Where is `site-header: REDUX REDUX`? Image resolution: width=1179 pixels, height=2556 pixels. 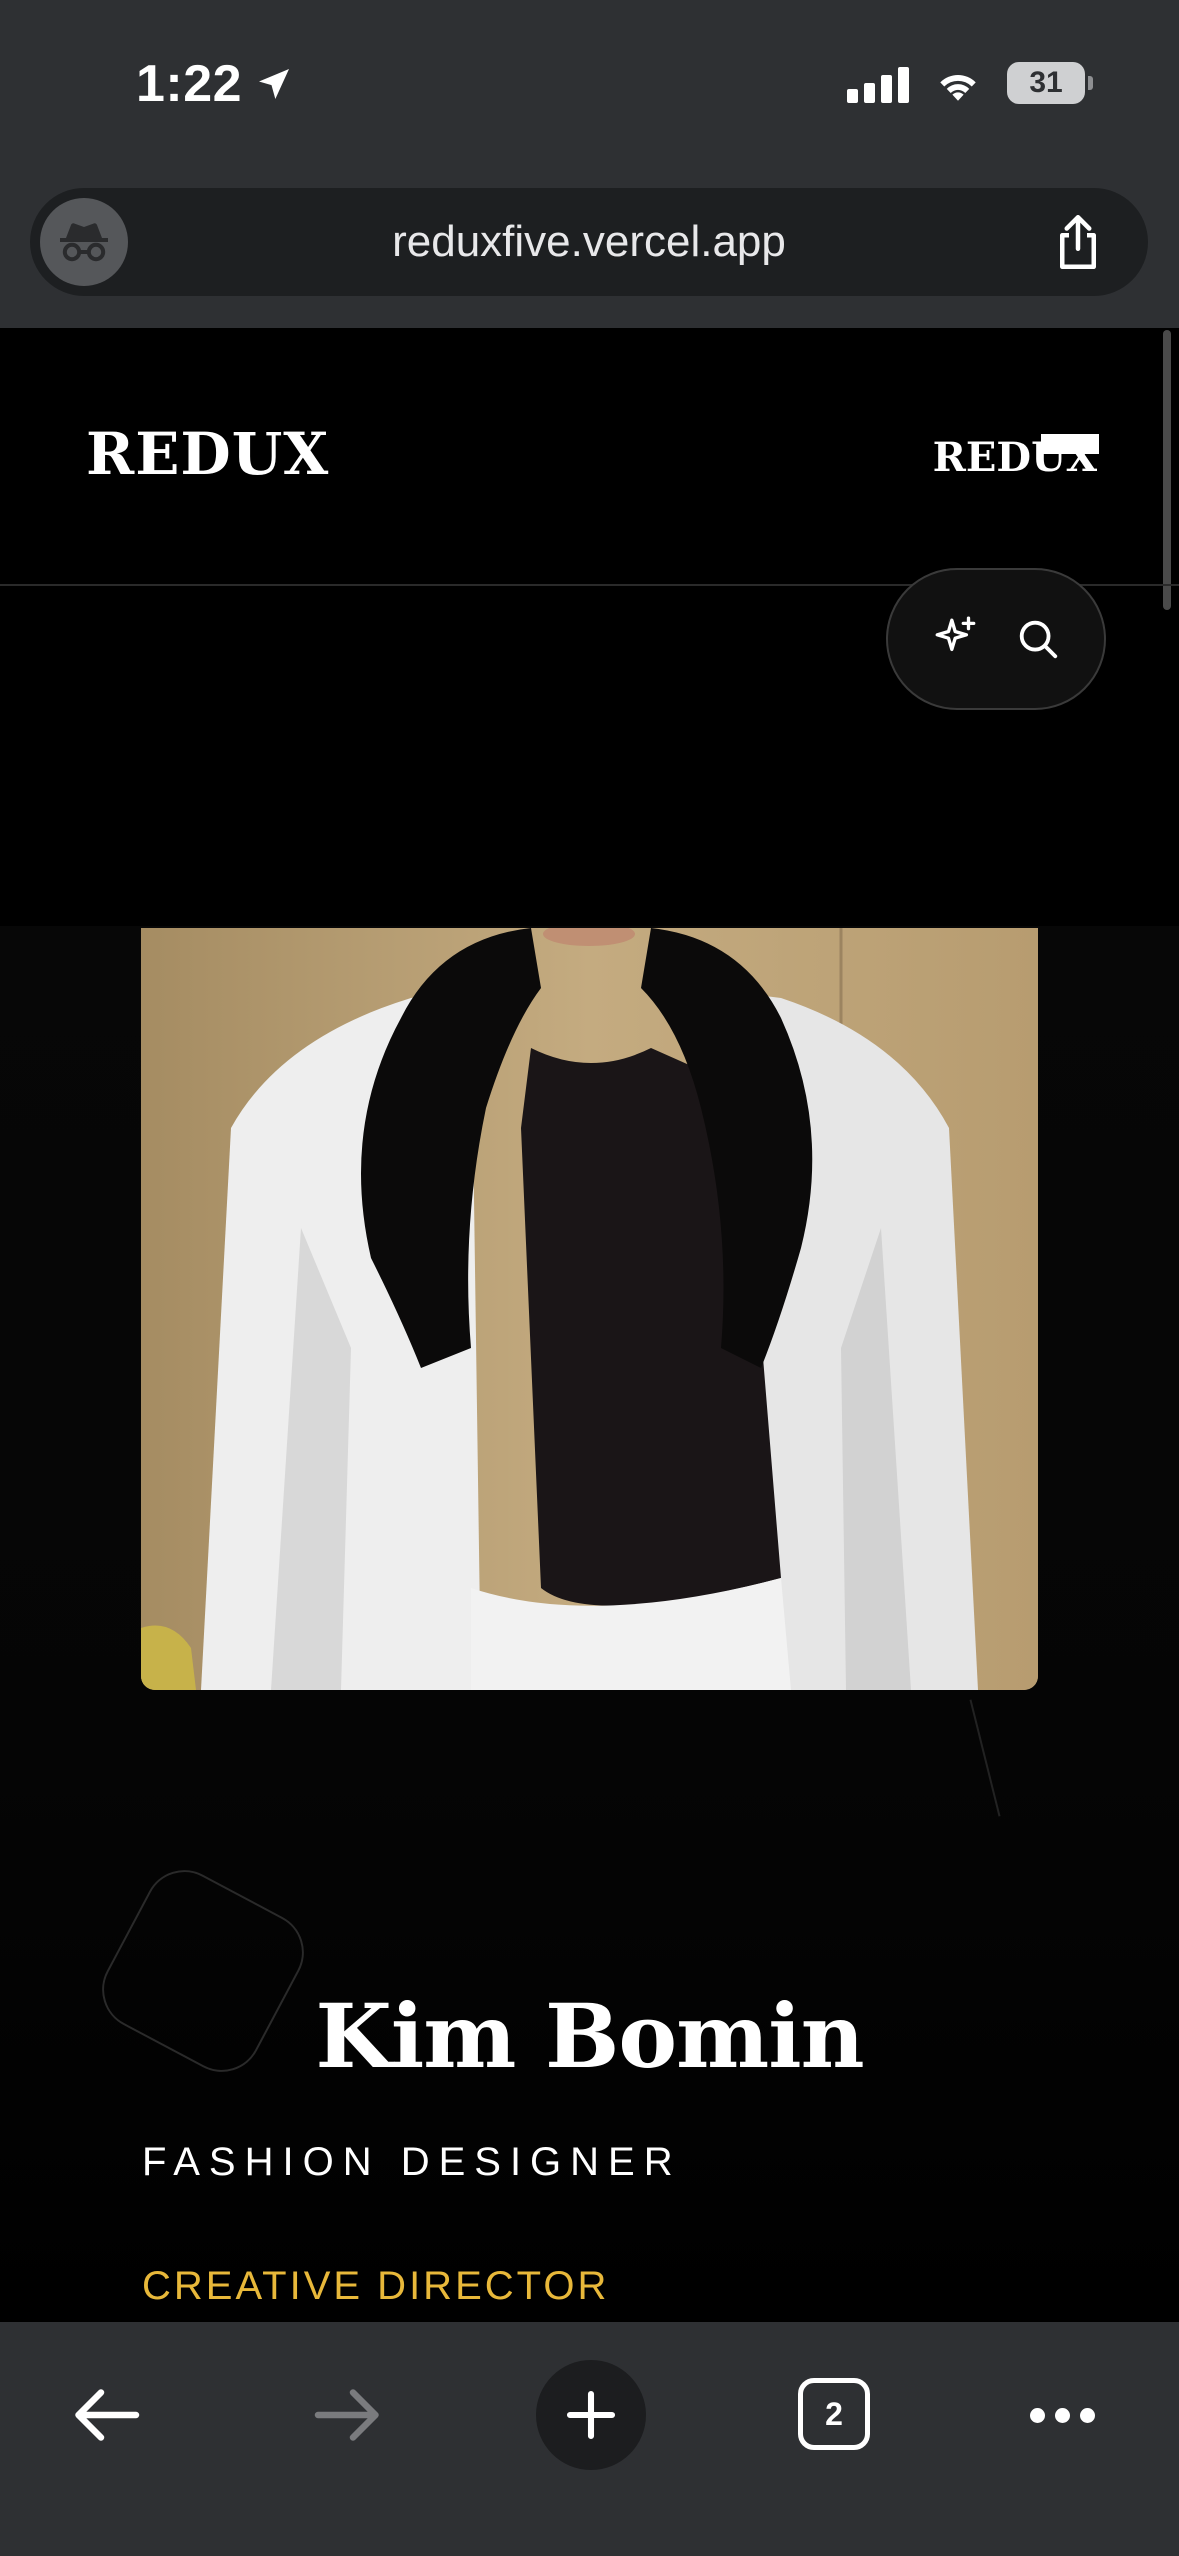
site-header: REDUX REDUX is located at coordinates (589, 457).